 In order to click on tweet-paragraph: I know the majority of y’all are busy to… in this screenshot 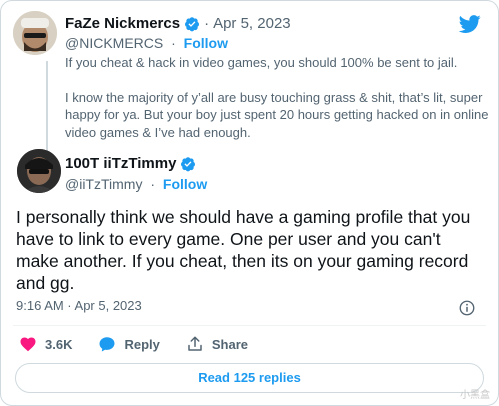, I will do `click(277, 114)`.